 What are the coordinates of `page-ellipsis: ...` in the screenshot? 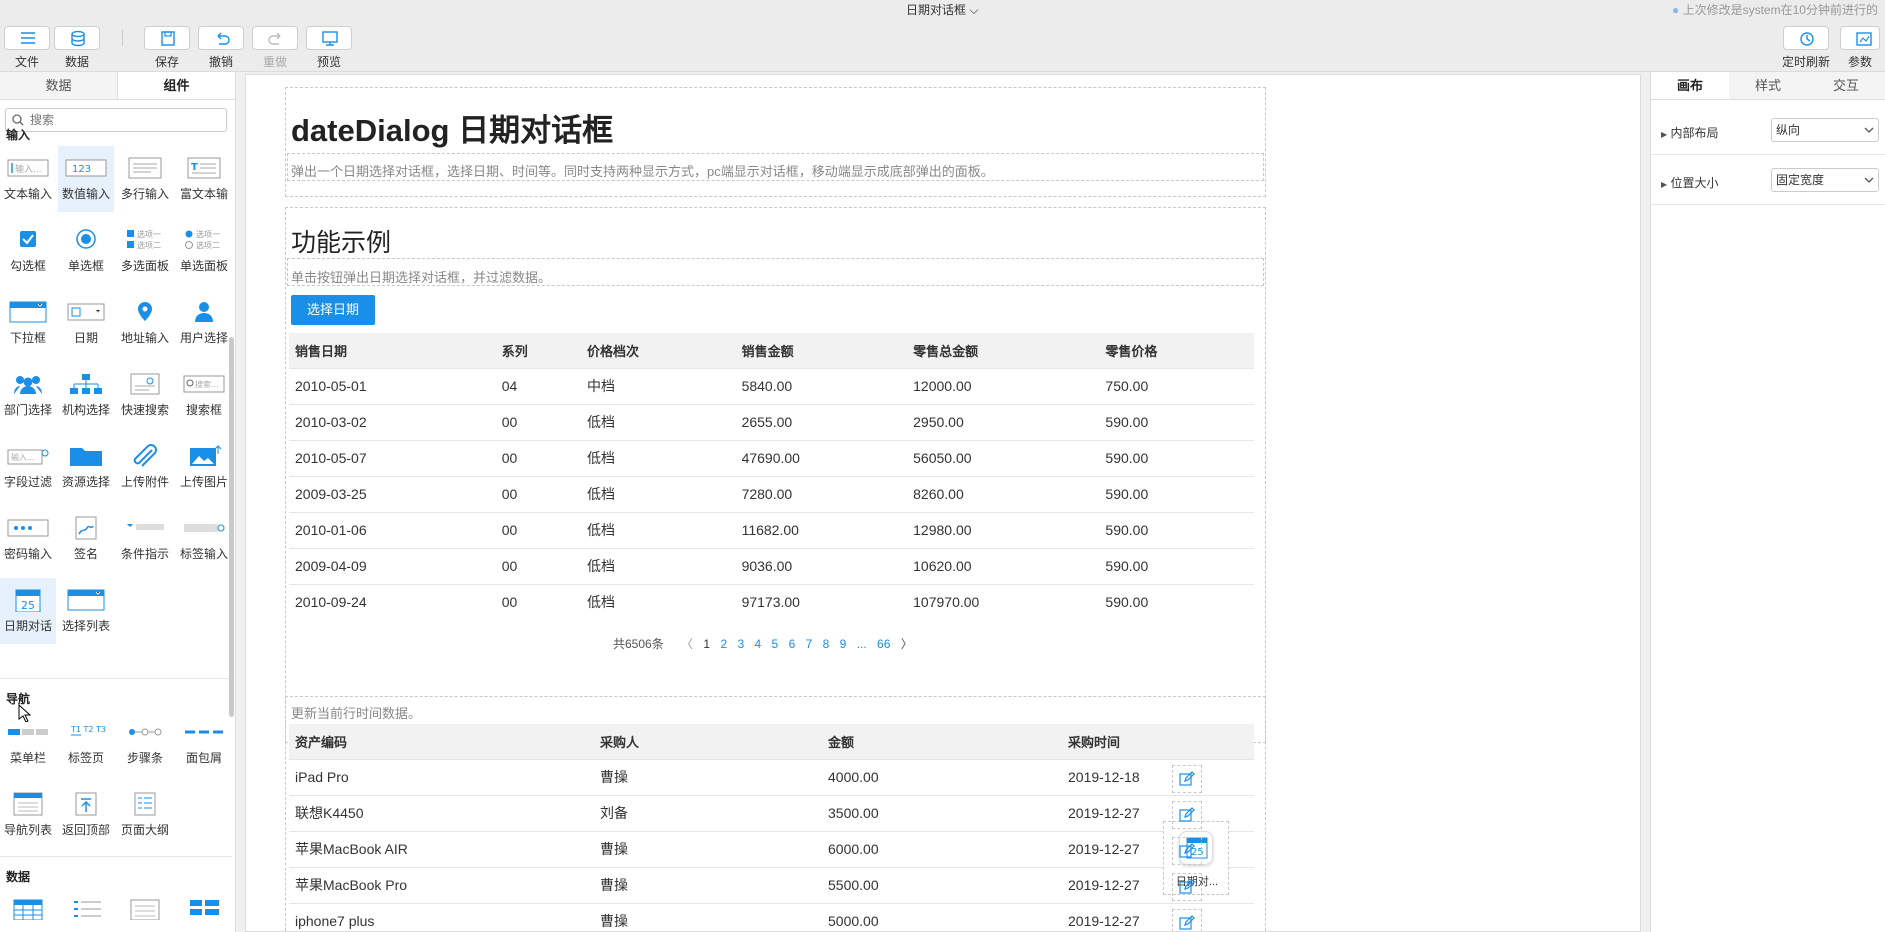 It's located at (862, 644).